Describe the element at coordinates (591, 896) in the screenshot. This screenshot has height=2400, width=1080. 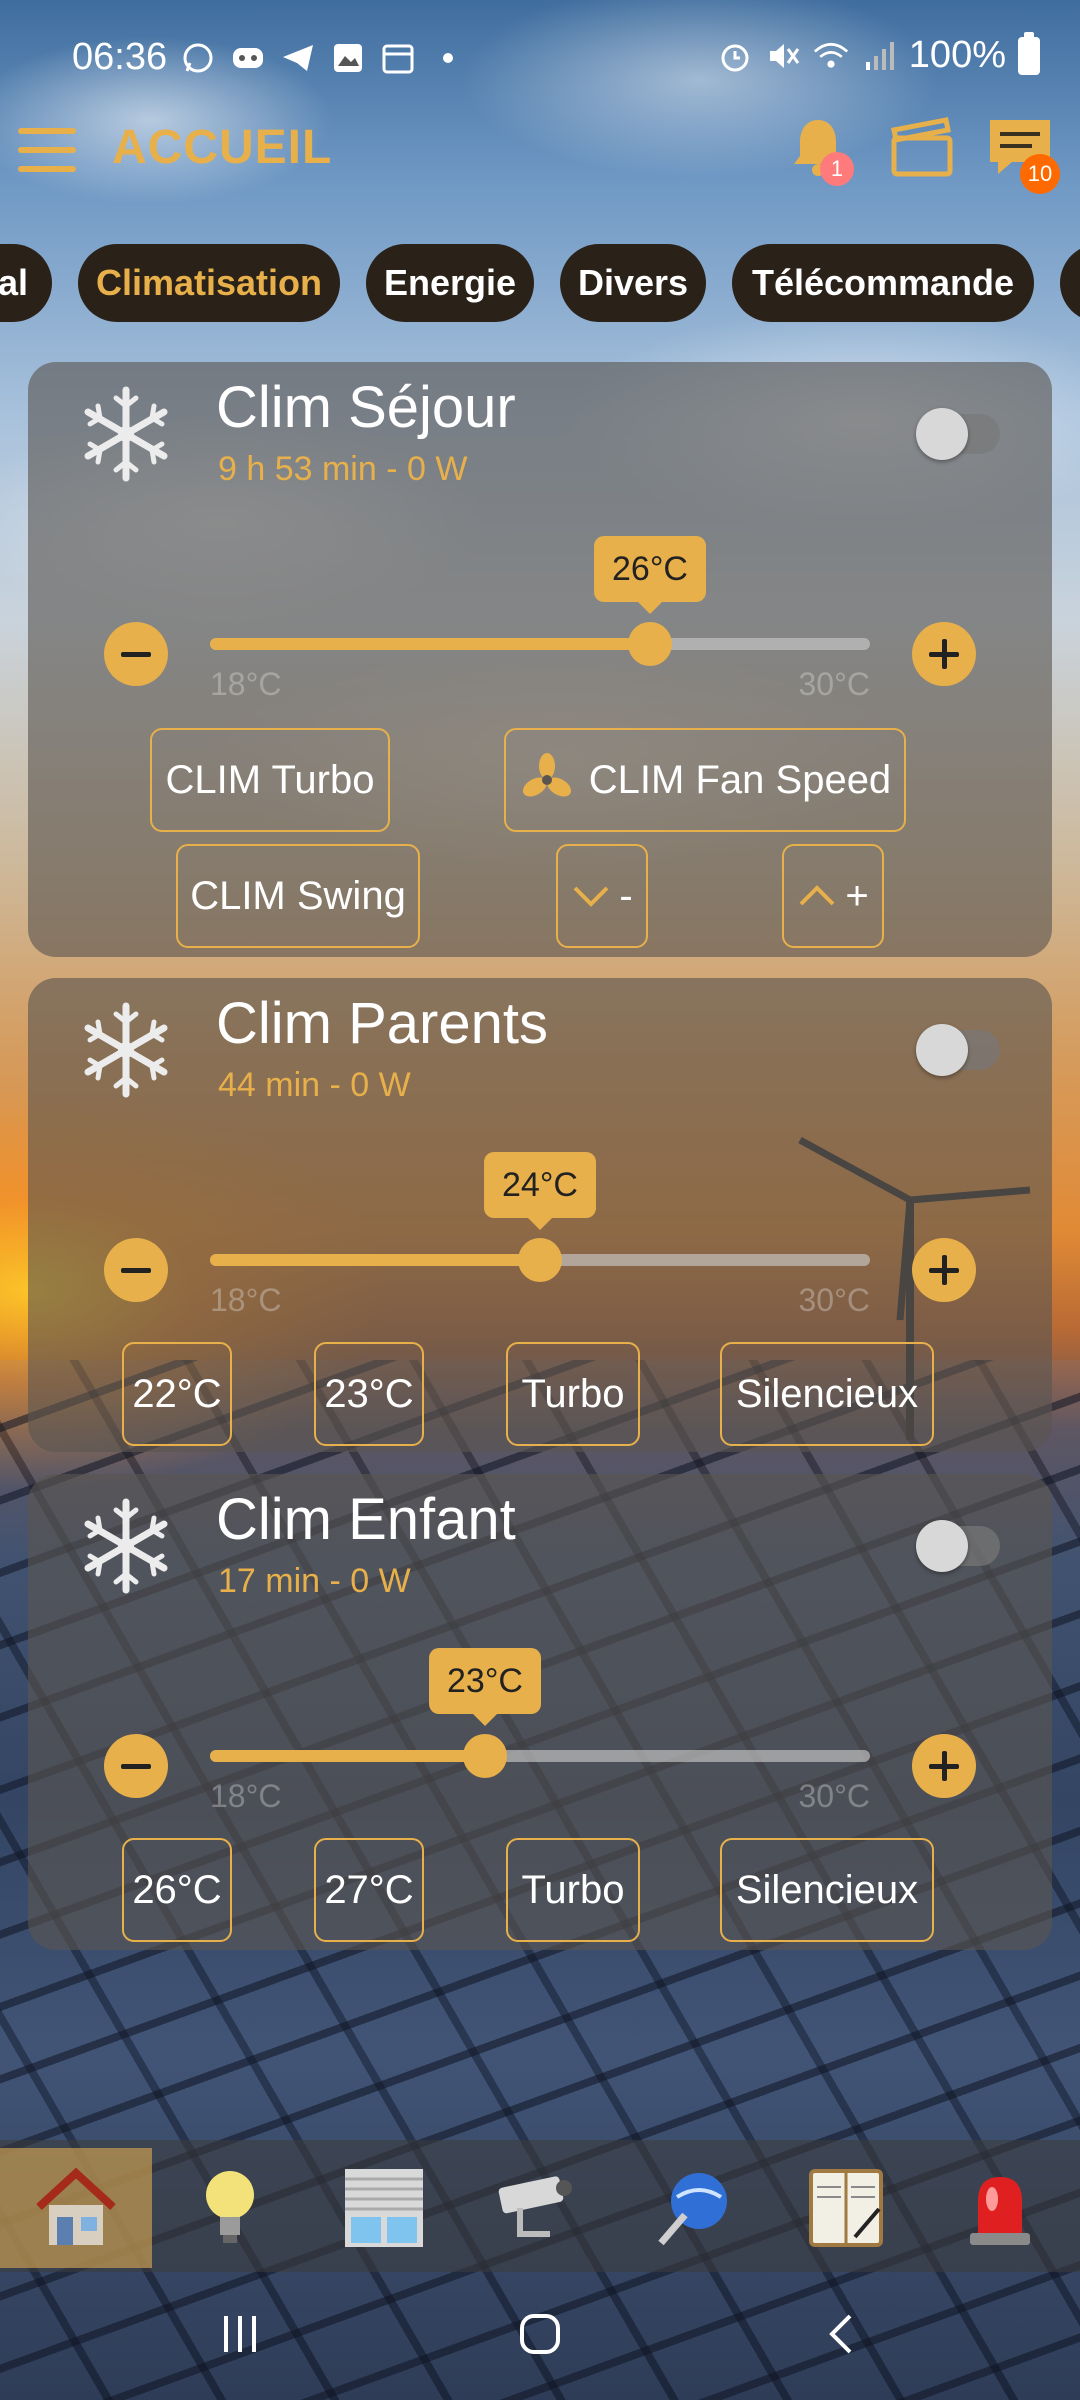
I see `chevron-down-icon` at that location.